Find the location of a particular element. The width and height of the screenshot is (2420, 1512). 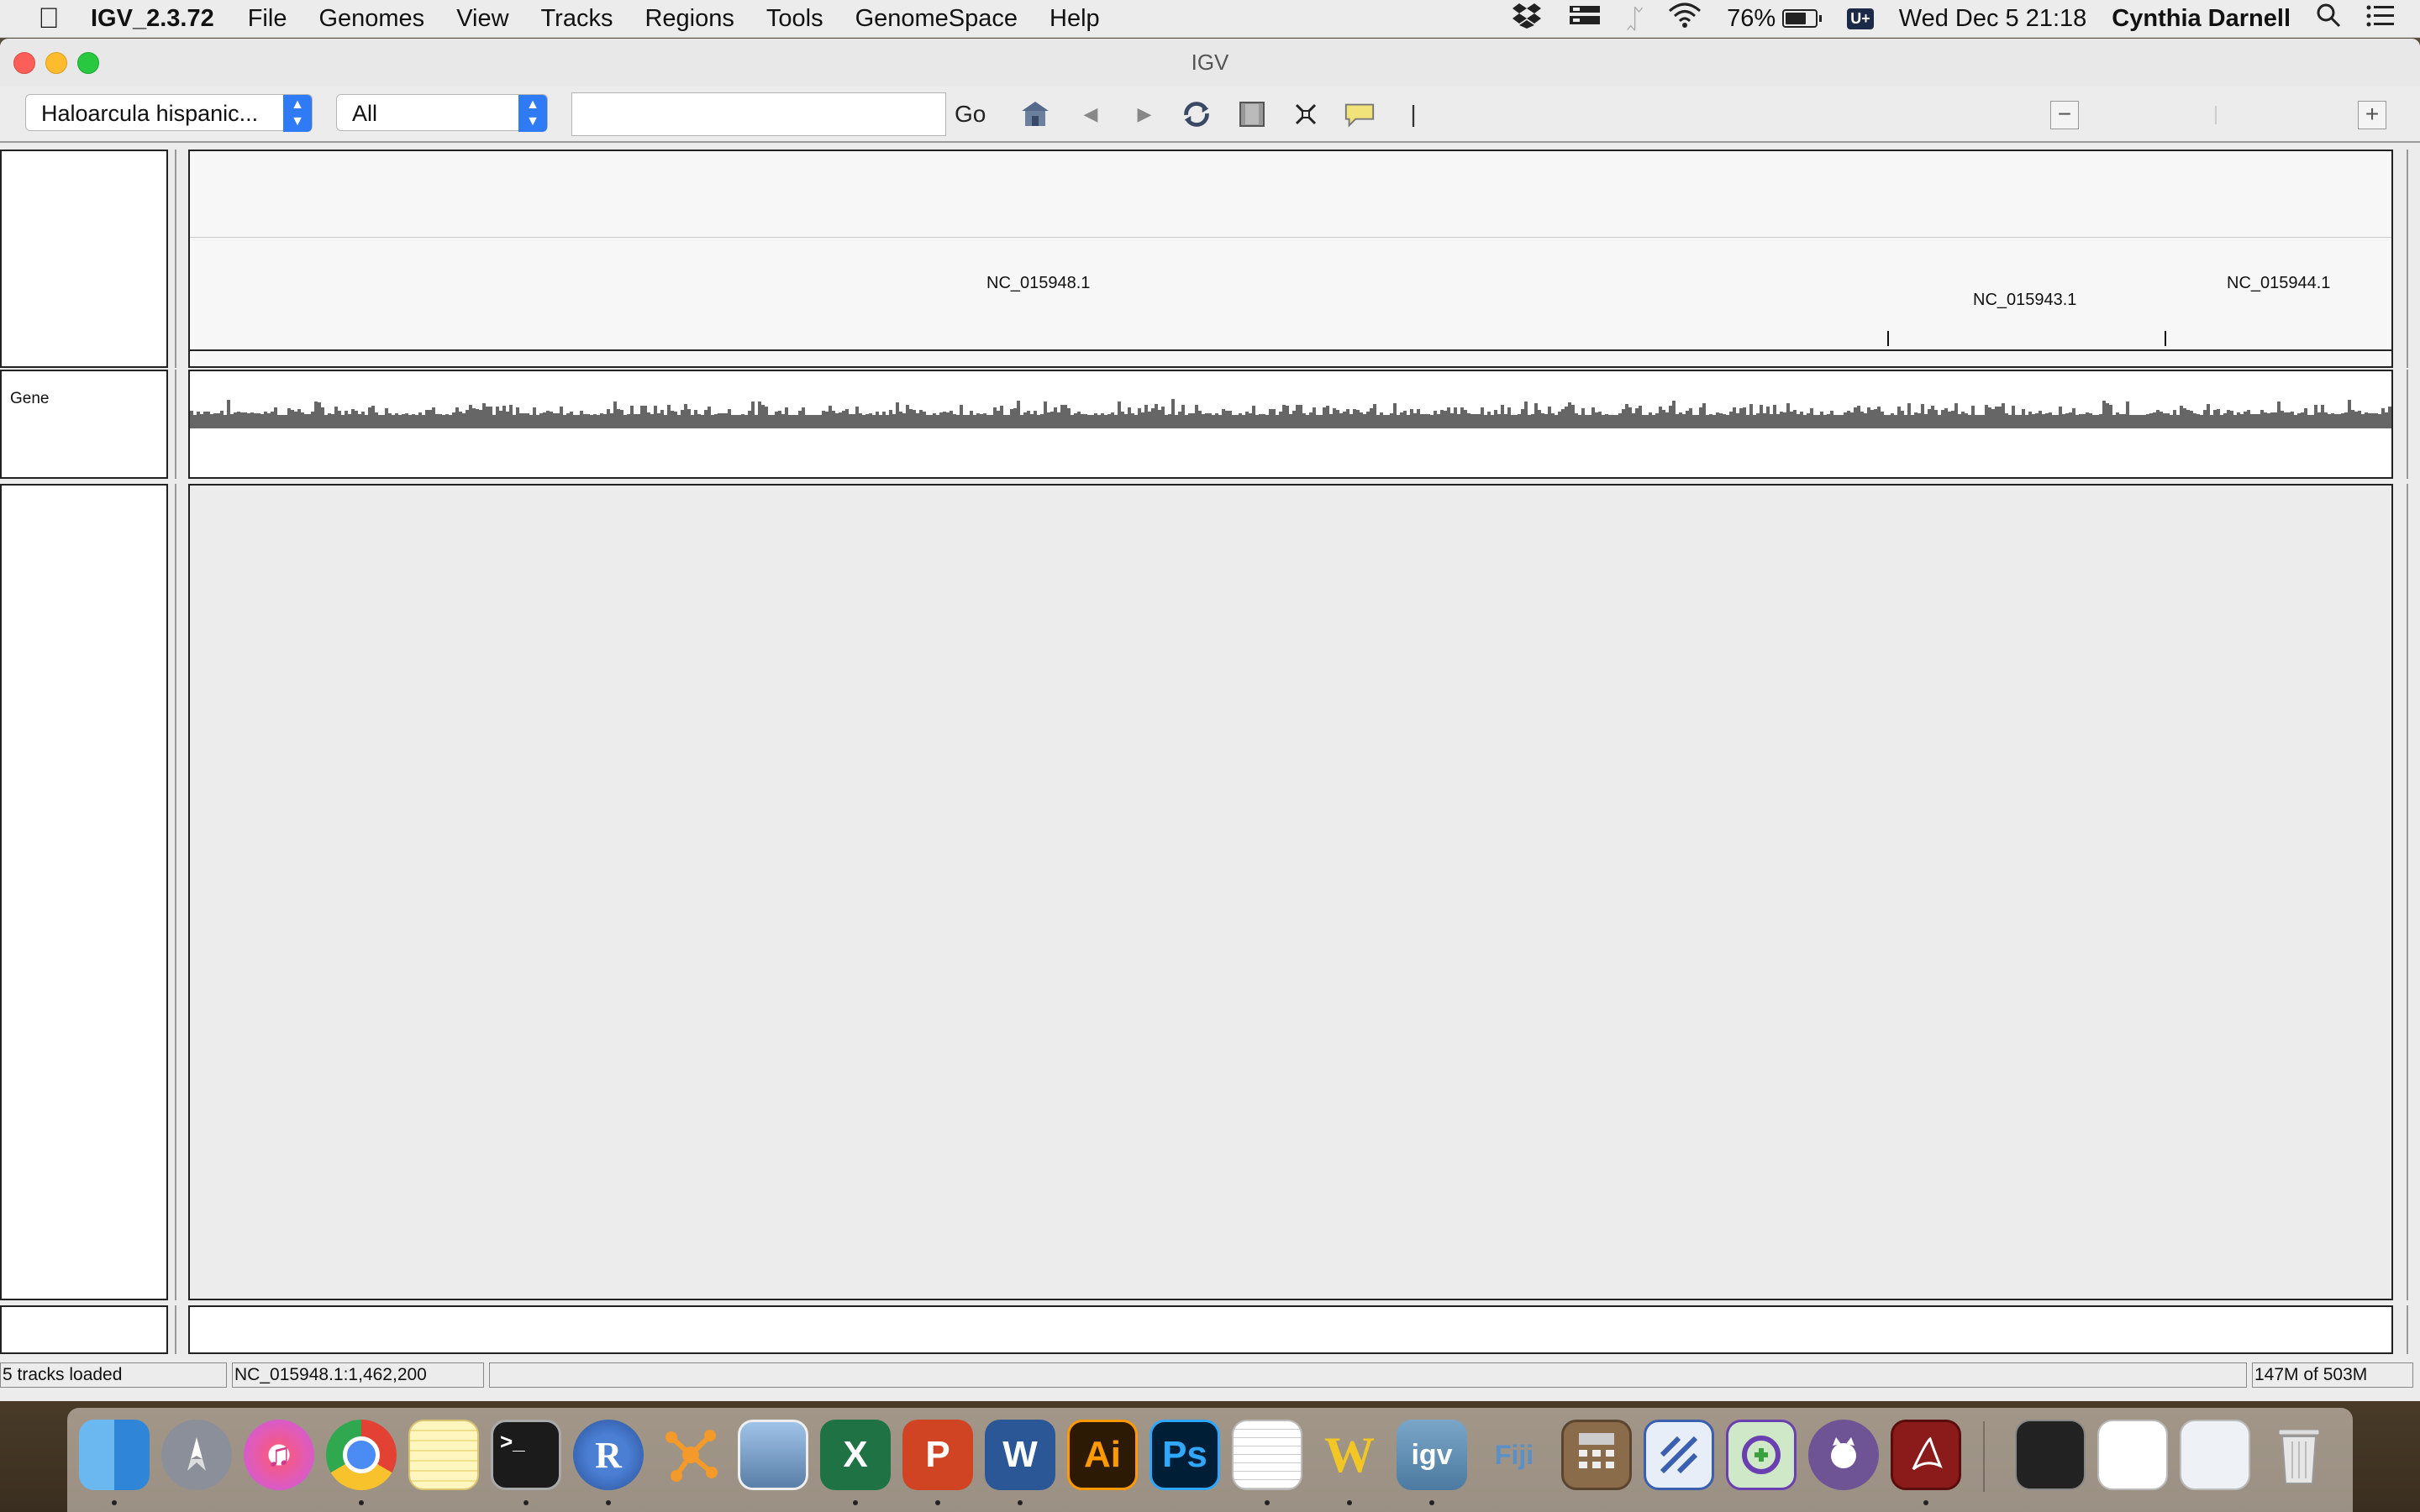

fiji-icon: Fiji is located at coordinates (1514, 1455).